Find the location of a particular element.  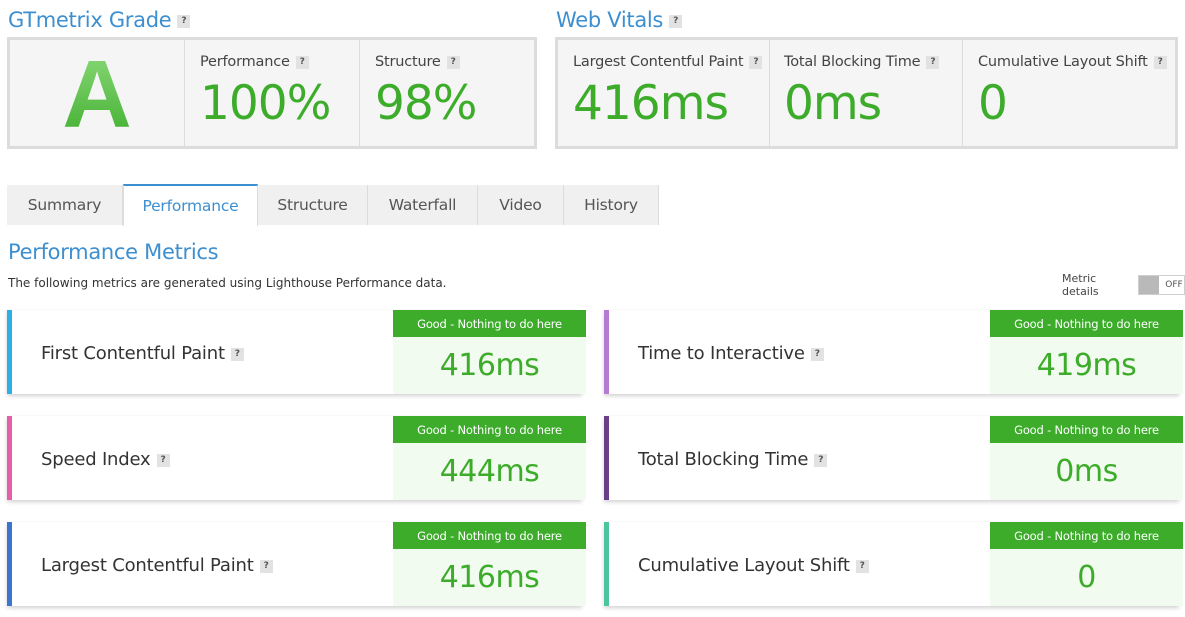

metric-value-panel: Good - Nothing to do here 444ms is located at coordinates (489, 458).